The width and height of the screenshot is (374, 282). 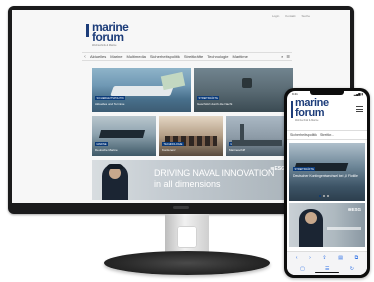 I want to click on nav-tools: ⌕ ☰, so click(x=285, y=56).